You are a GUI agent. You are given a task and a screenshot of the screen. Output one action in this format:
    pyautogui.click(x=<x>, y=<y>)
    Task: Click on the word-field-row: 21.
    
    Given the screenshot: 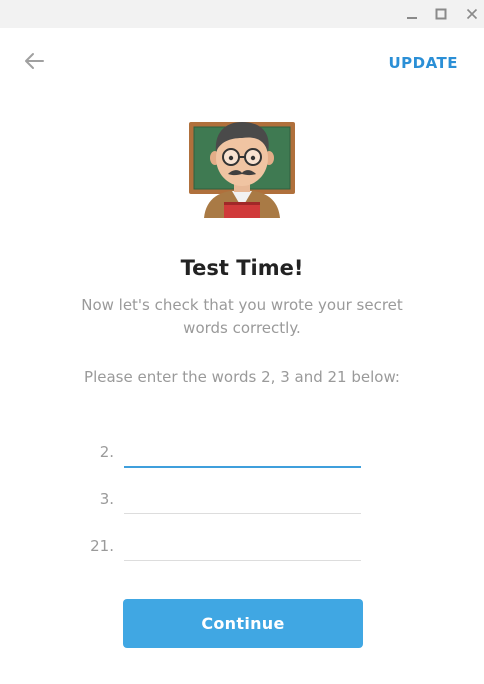 What is the action you would take?
    pyautogui.click(x=242, y=548)
    